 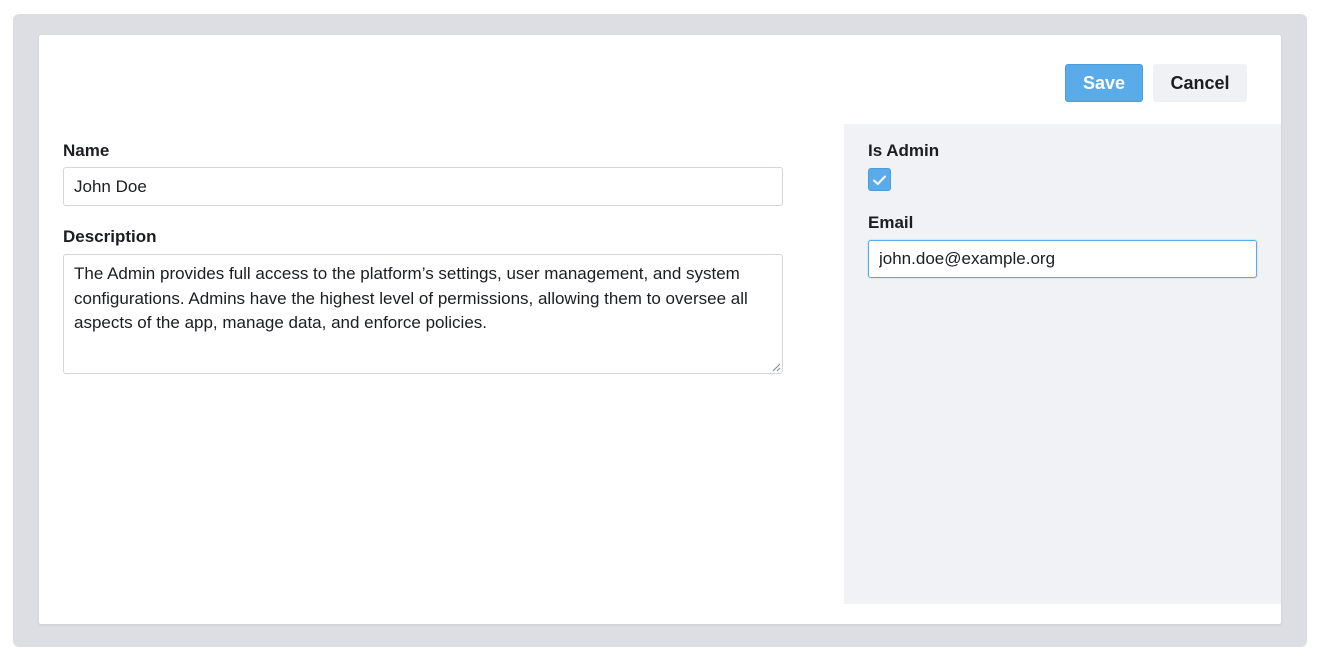 I want to click on is-admin-checkbox, so click(x=879, y=179).